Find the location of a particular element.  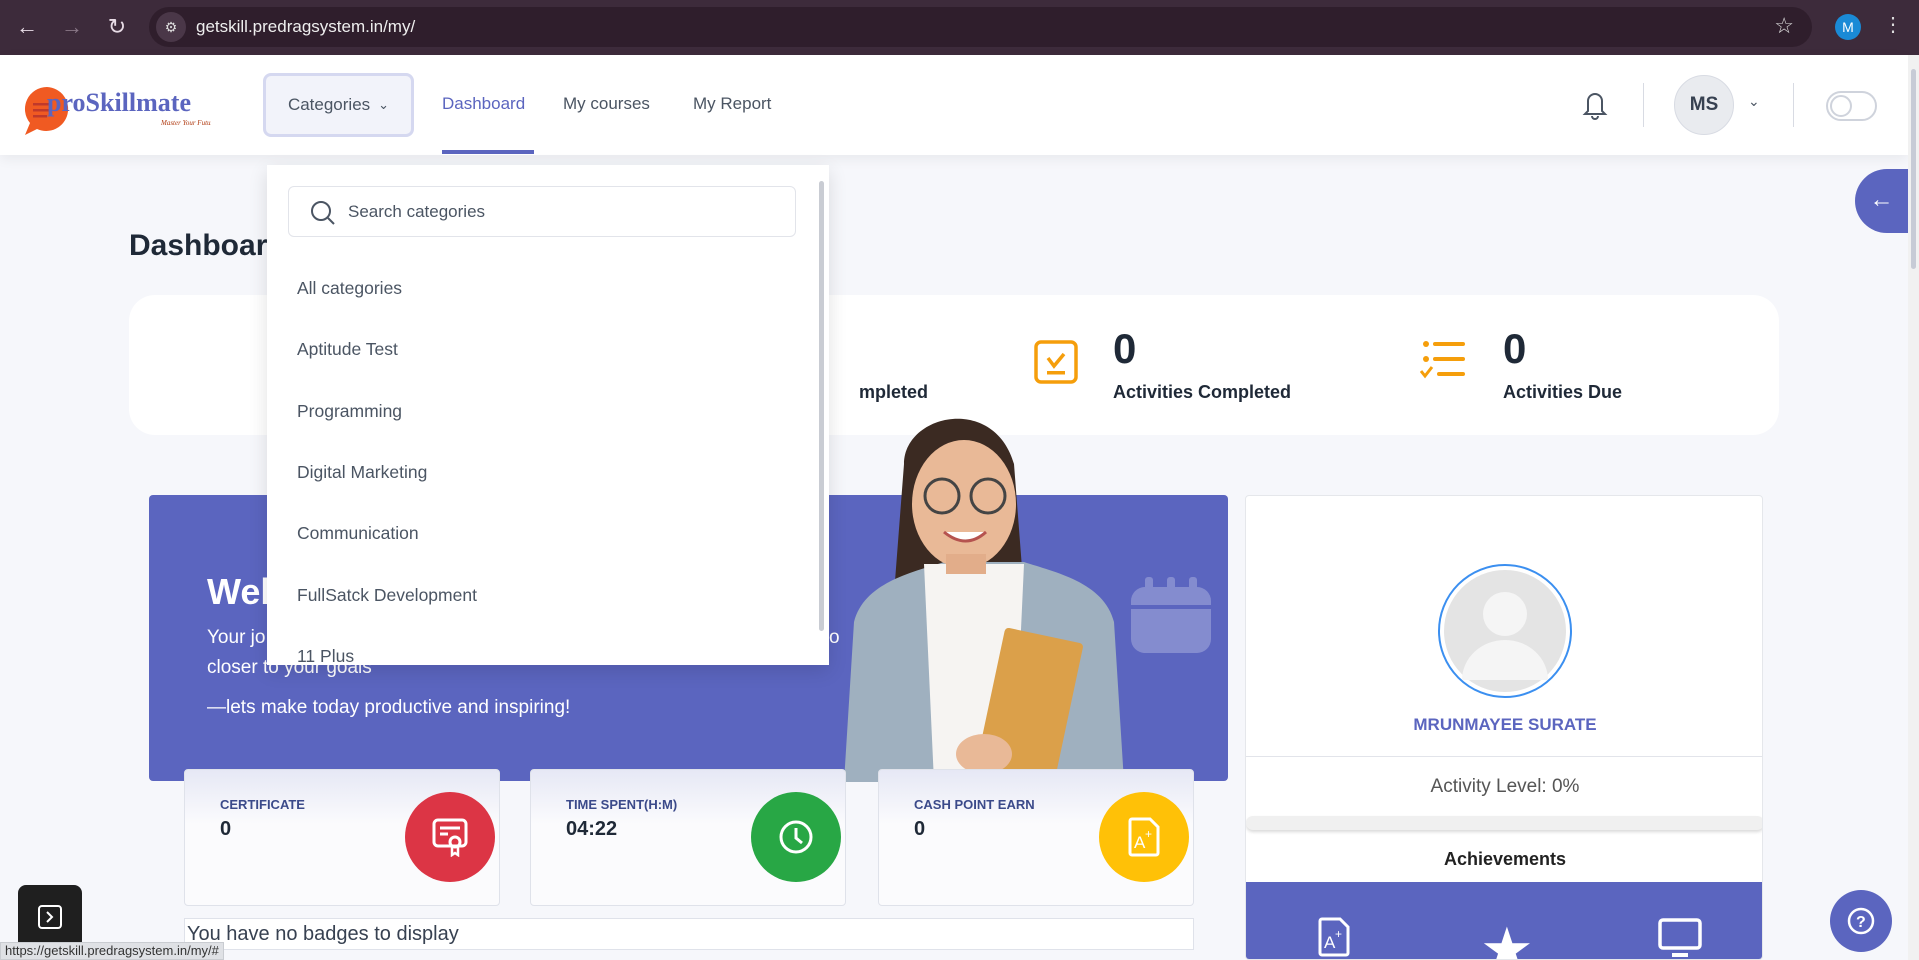

chevron-right-icon is located at coordinates (50, 917).